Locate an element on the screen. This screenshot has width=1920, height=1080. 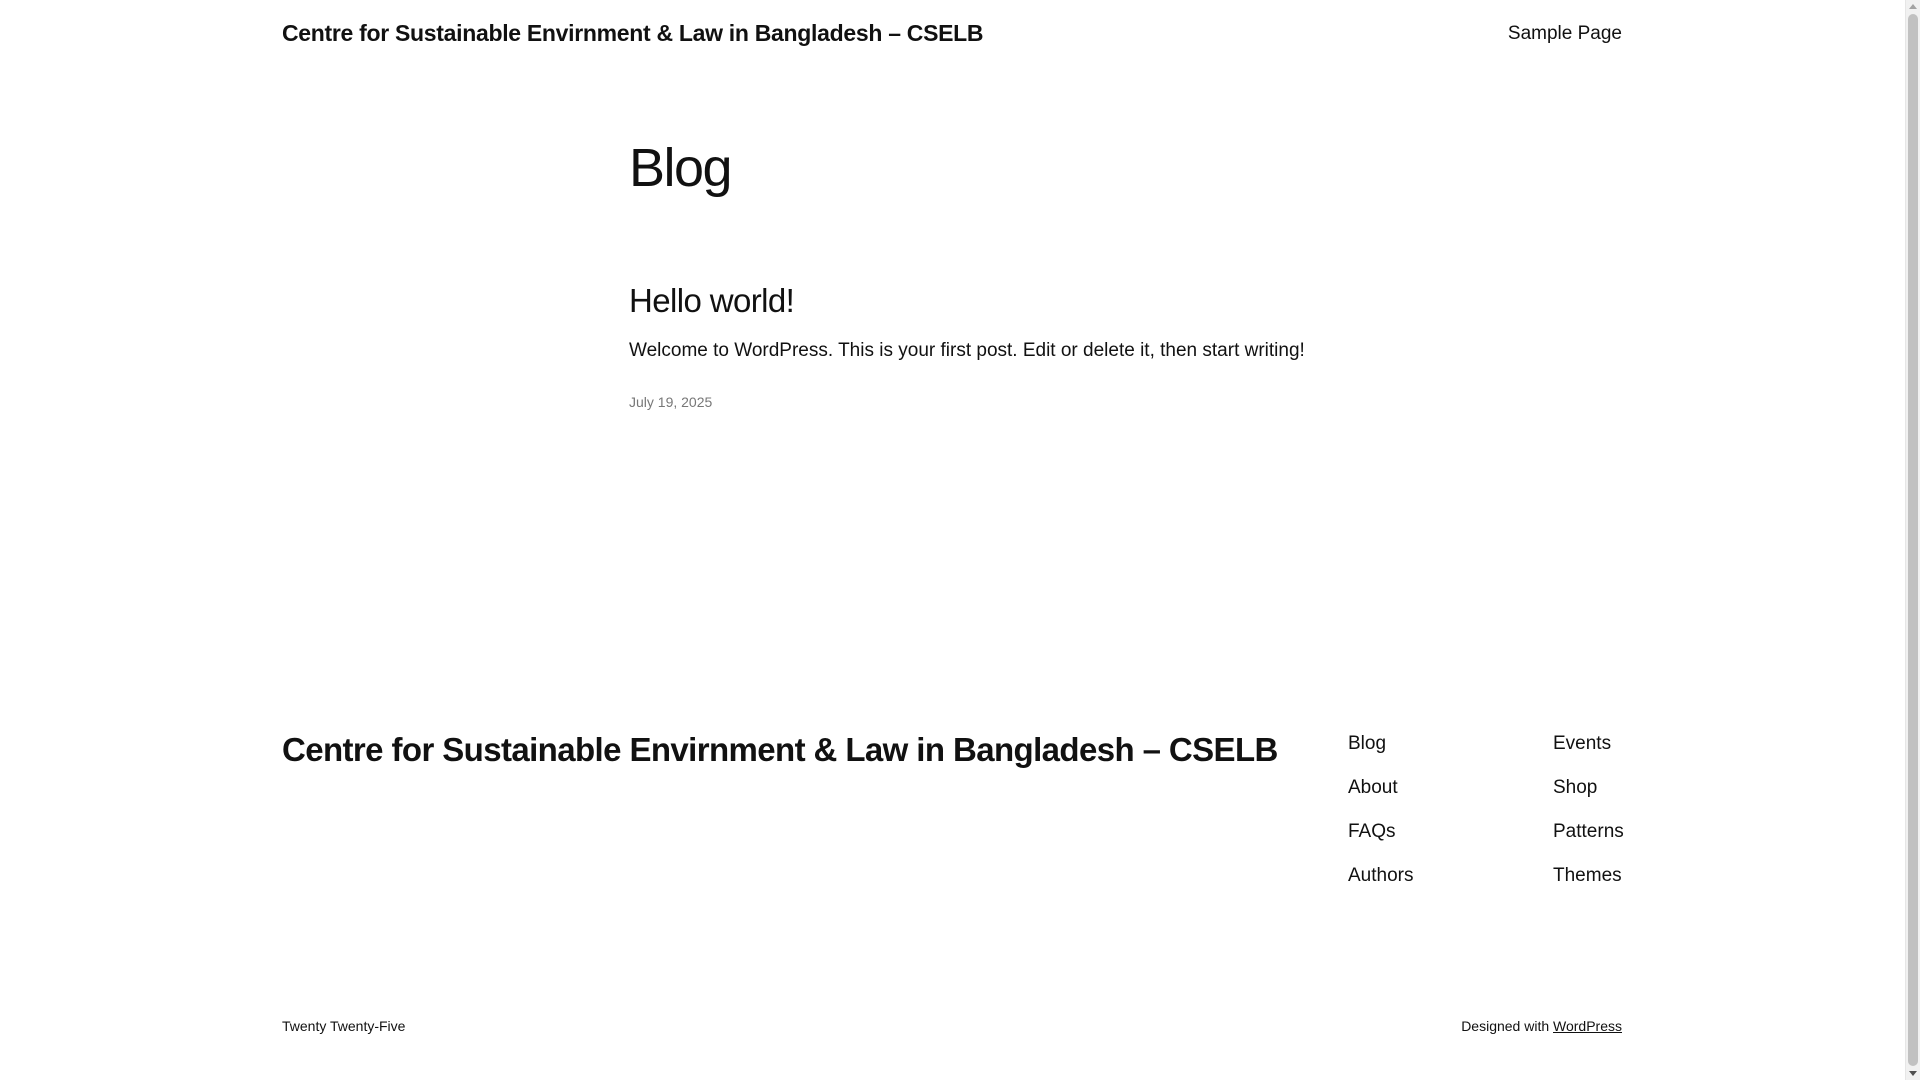
vertical-scrollbar is located at coordinates (1912, 540).